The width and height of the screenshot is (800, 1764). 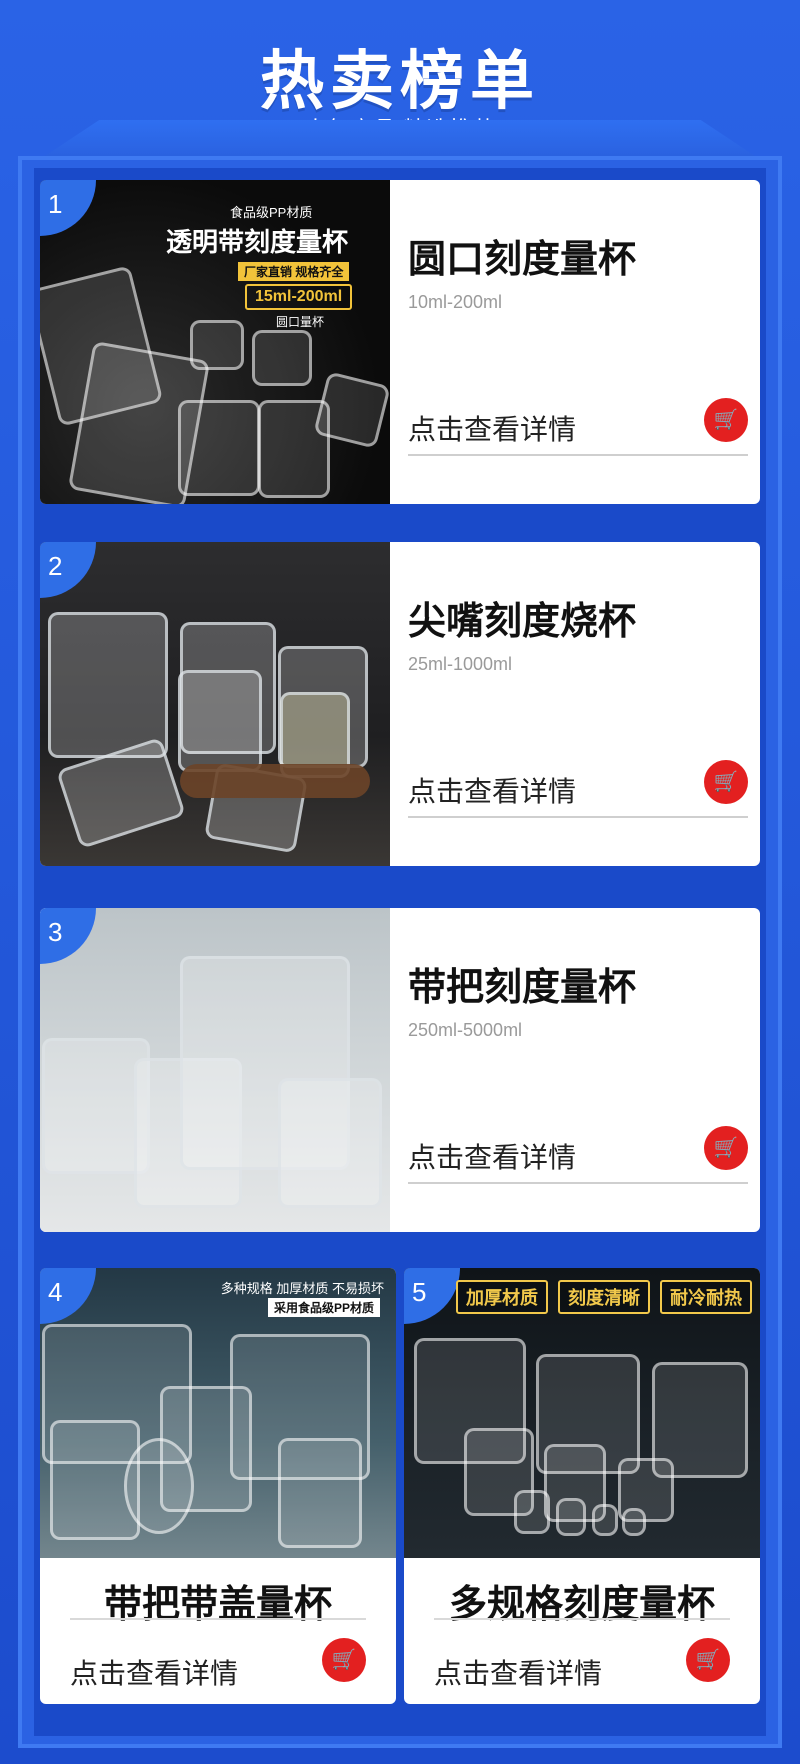 I want to click on view-details-link-2: 点击查看详情 🛒, so click(x=578, y=789).